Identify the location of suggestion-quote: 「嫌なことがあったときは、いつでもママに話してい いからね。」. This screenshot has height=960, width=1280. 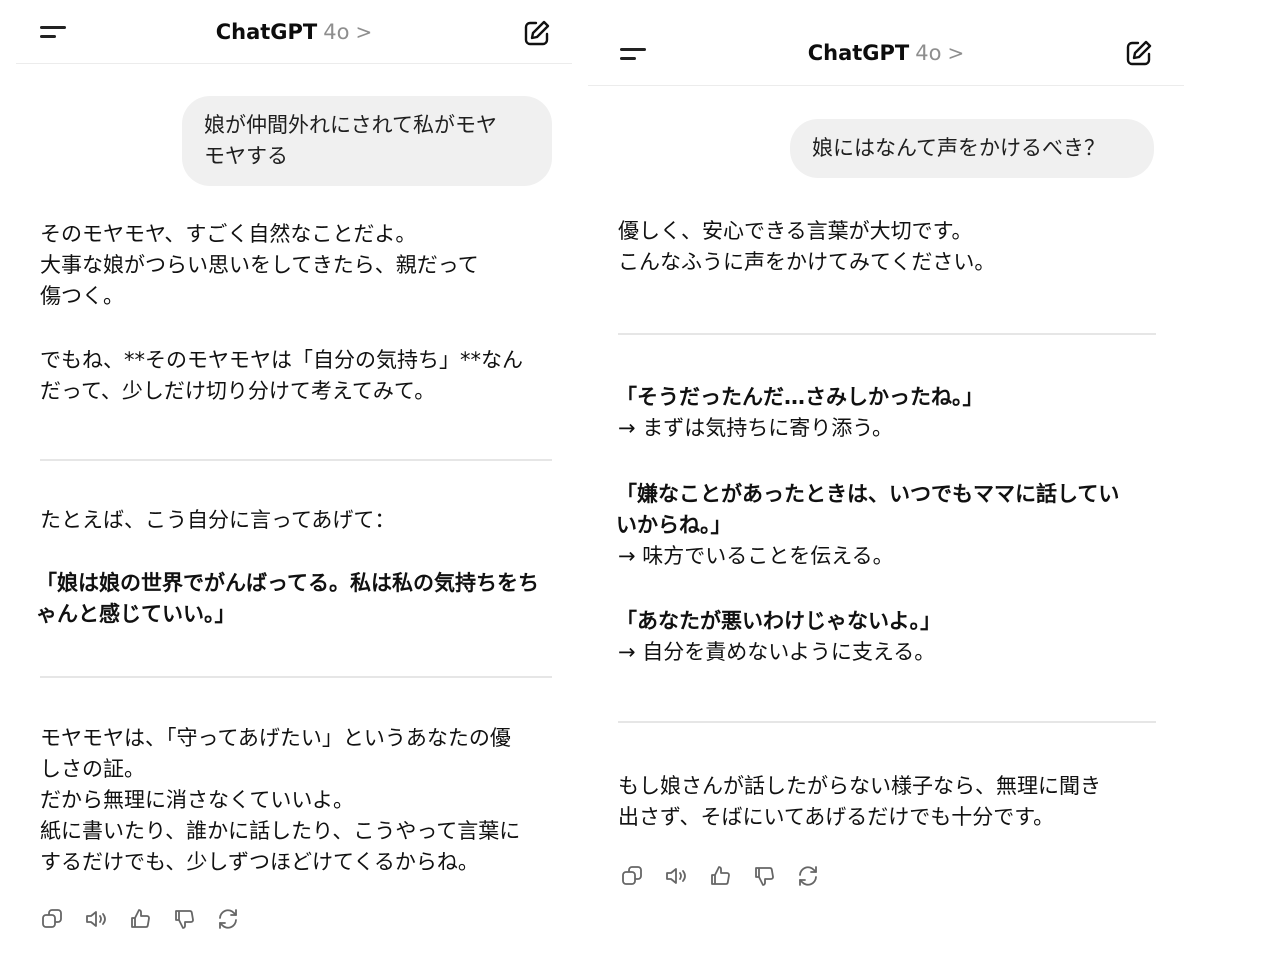
(868, 509).